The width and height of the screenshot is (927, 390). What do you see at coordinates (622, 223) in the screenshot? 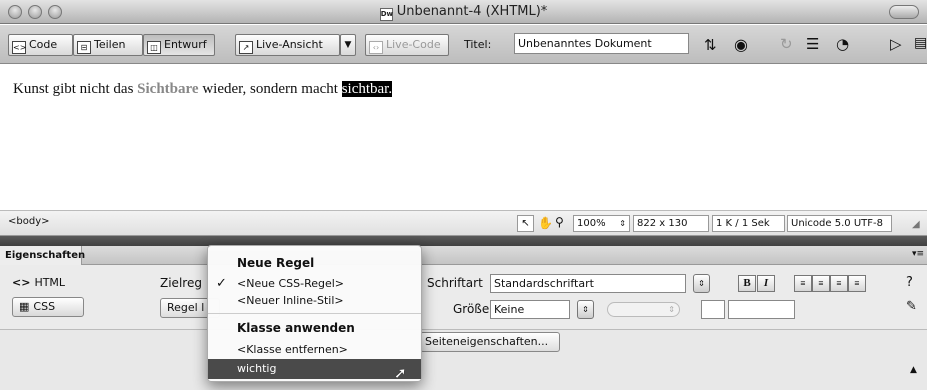
I see `stepper-icon: ⇕` at bounding box center [622, 223].